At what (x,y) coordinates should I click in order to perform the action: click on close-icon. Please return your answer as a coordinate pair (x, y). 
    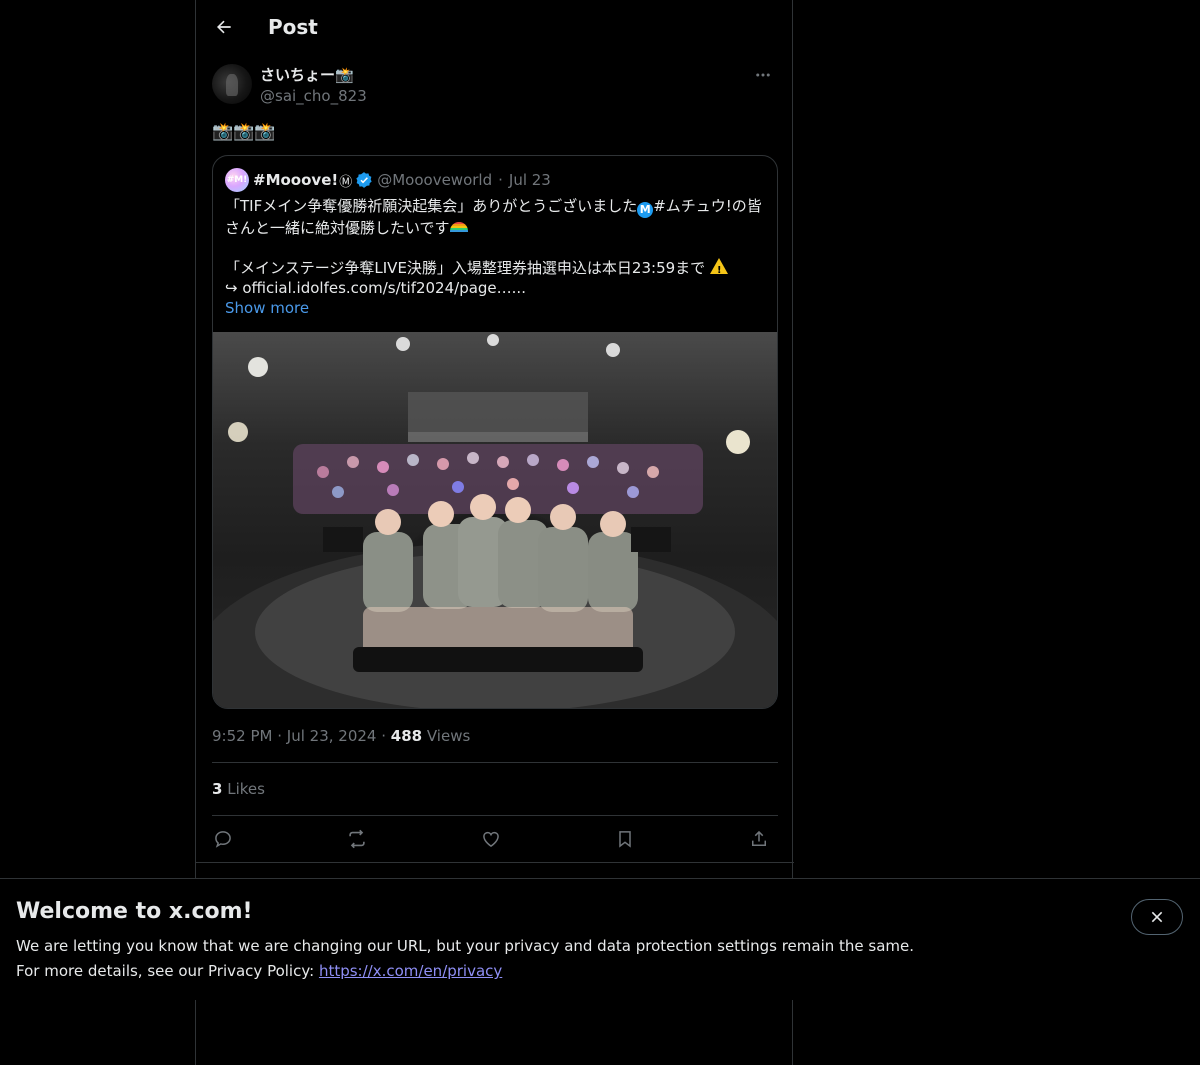
    Looking at the image, I should click on (1157, 917).